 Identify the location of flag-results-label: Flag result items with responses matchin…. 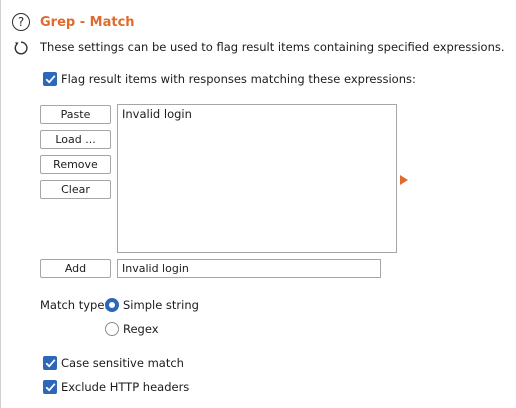
(238, 79).